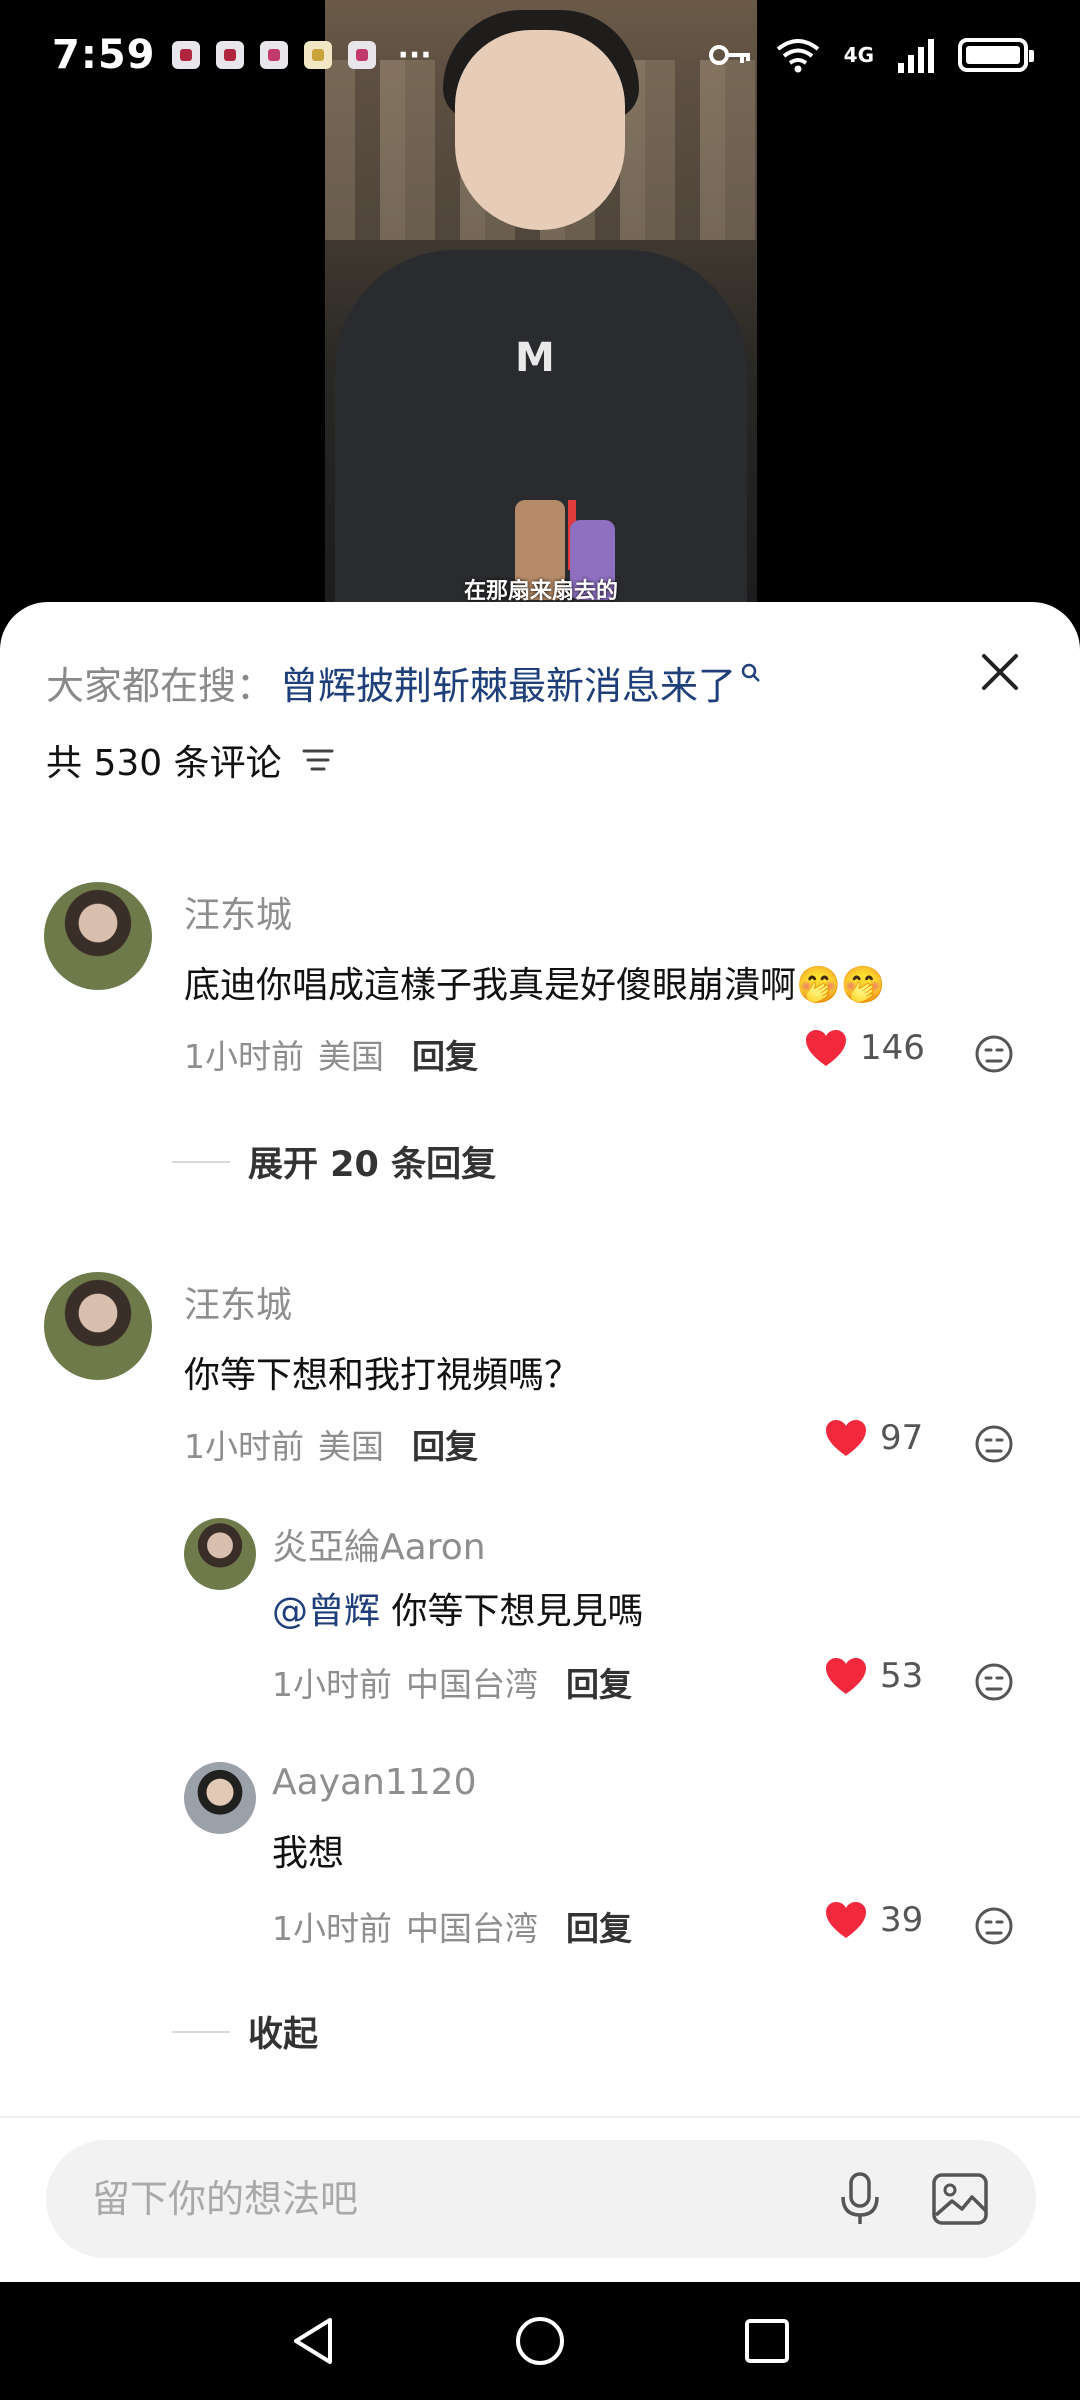 The height and width of the screenshot is (2400, 1080). What do you see at coordinates (535, 985) in the screenshot?
I see `comment-text: 底迪你唱成這樣子我真是好傻眼崩潰啊🤭🤭` at bounding box center [535, 985].